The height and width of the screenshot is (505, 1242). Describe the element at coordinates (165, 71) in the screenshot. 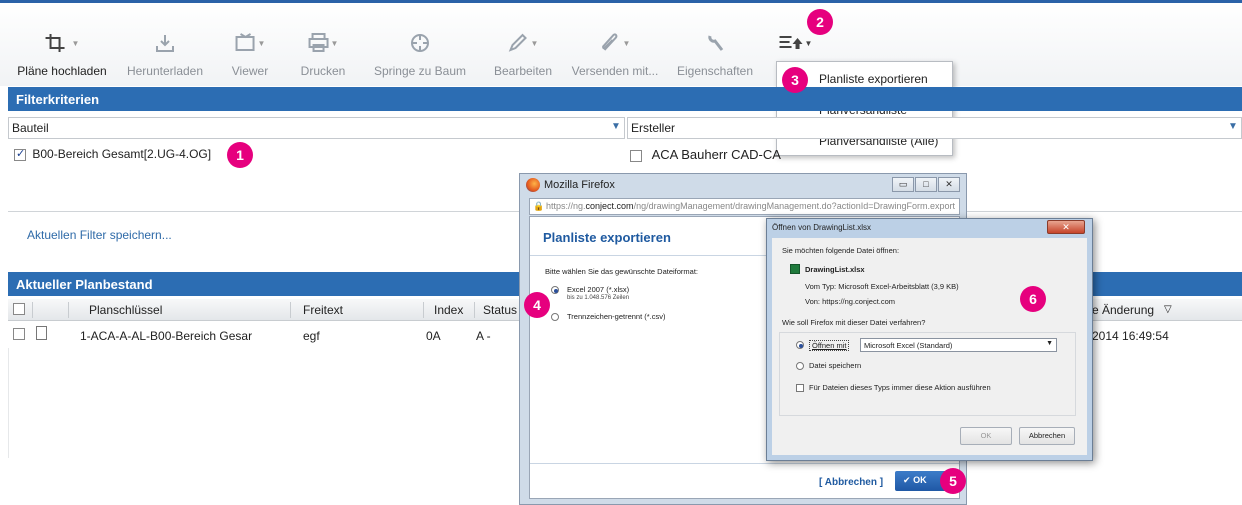

I see `download-label: Herunterladen` at that location.